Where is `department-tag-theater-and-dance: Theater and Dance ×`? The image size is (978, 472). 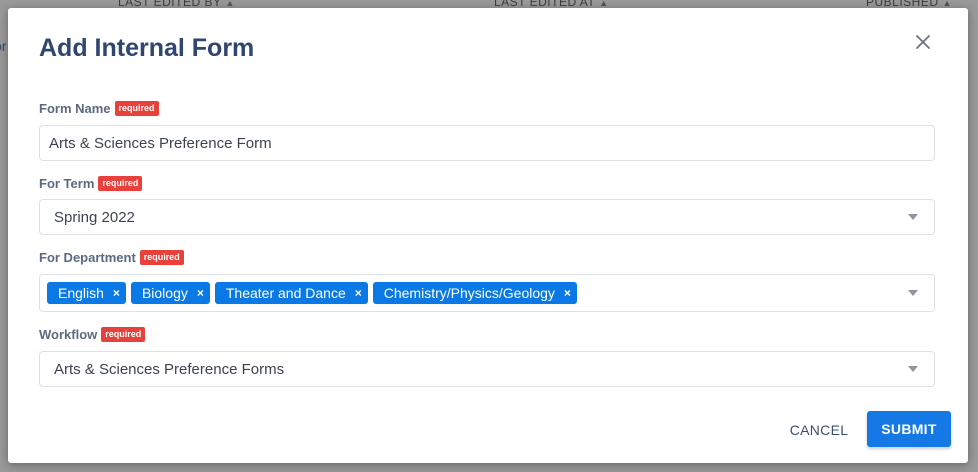 department-tag-theater-and-dance: Theater and Dance × is located at coordinates (291, 293).